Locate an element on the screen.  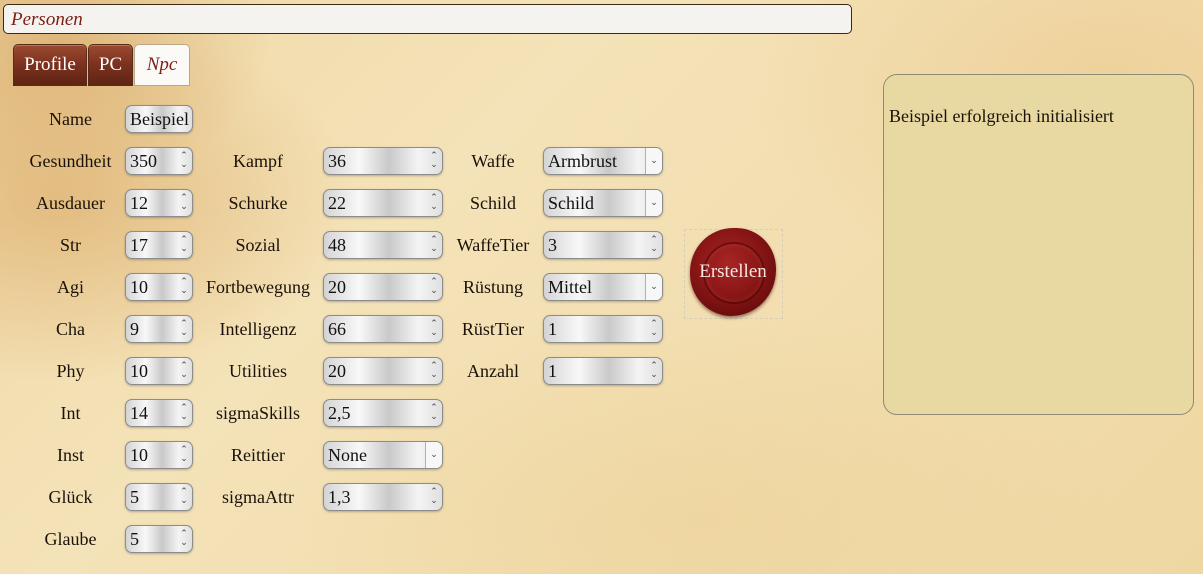
cha-field: 9 ⌃ ⌄ is located at coordinates (159, 329).